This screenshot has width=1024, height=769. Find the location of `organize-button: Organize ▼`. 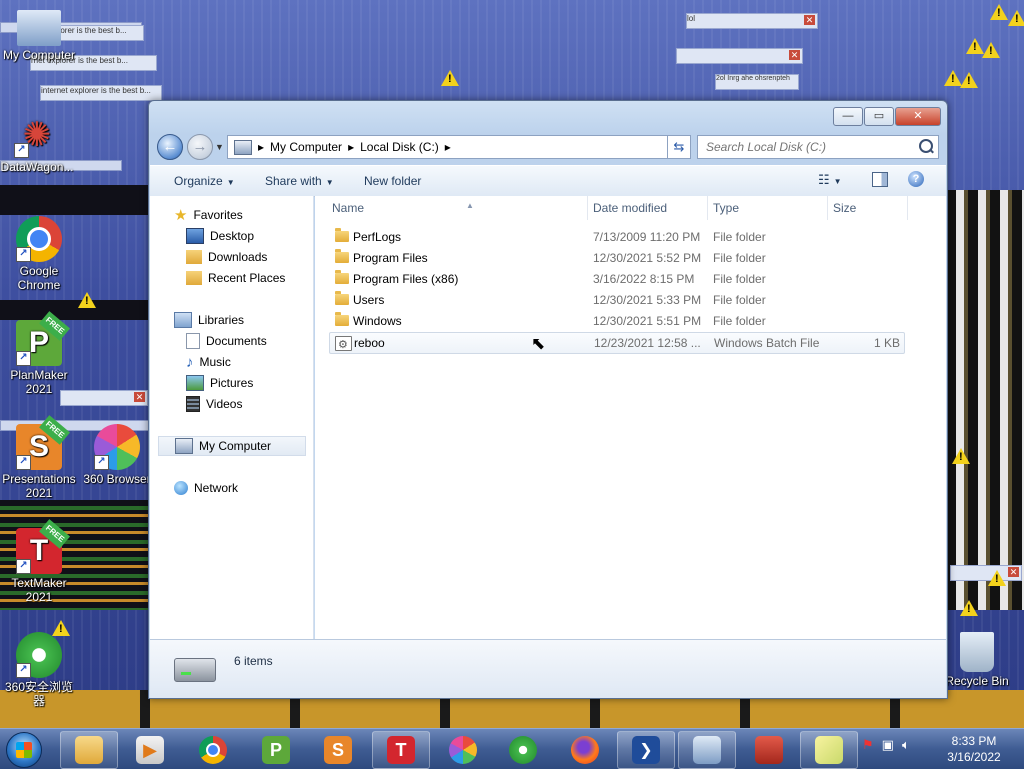

organize-button: Organize ▼ is located at coordinates (204, 181).